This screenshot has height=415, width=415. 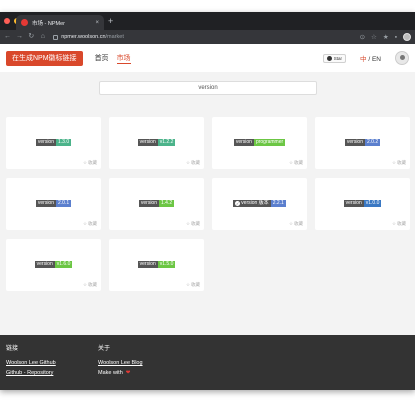 What do you see at coordinates (402, 58) in the screenshot?
I see `user-avatar` at bounding box center [402, 58].